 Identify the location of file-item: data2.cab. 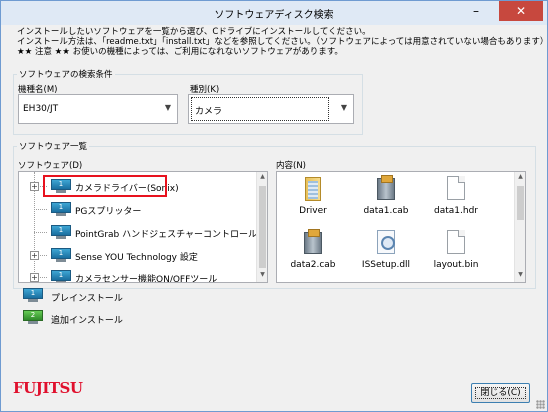
(313, 249).